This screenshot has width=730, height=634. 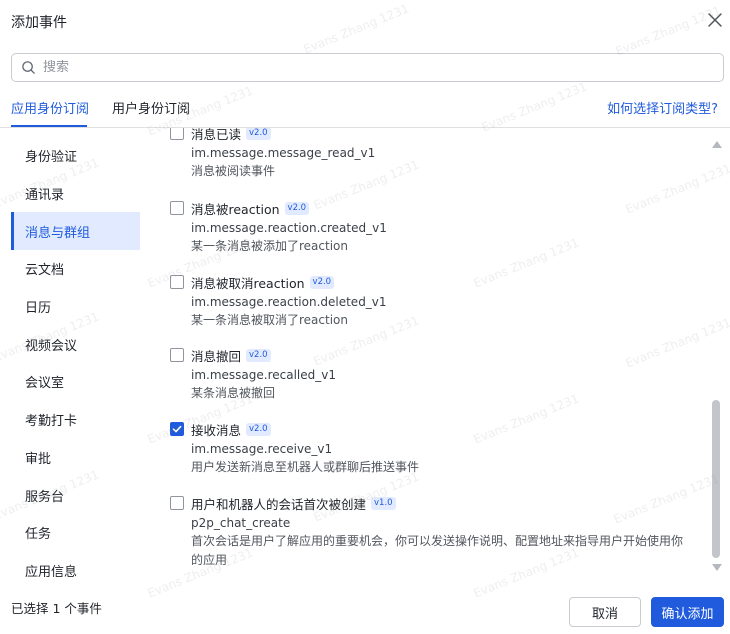 I want to click on event-description: 的应用, so click(x=209, y=560).